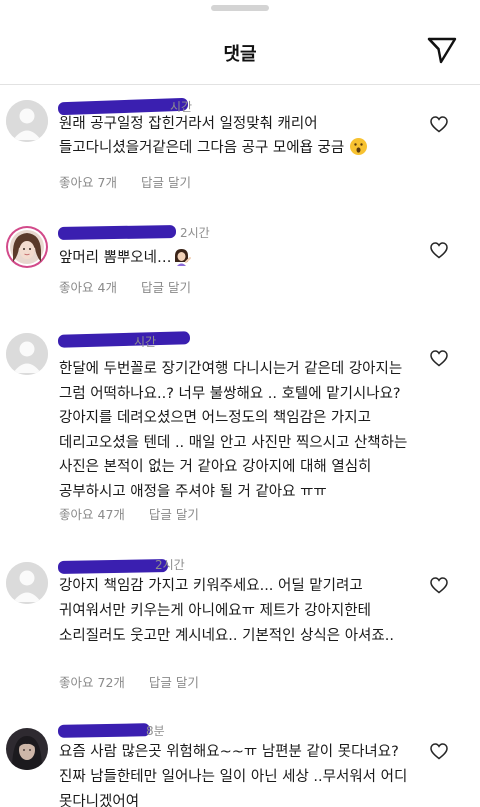 This screenshot has width=480, height=807. I want to click on astonished-face-icon, so click(358, 146).